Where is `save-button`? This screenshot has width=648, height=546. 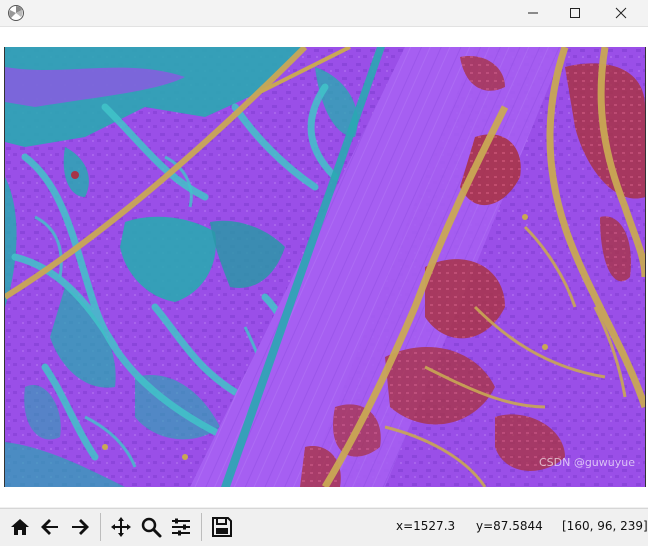
save-button is located at coordinates (222, 527).